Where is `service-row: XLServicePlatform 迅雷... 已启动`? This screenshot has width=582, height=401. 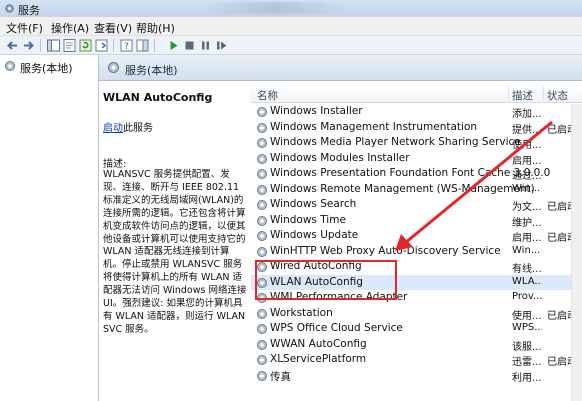
service-row: XLServicePlatform 迅雷... 已启动 is located at coordinates (416, 360).